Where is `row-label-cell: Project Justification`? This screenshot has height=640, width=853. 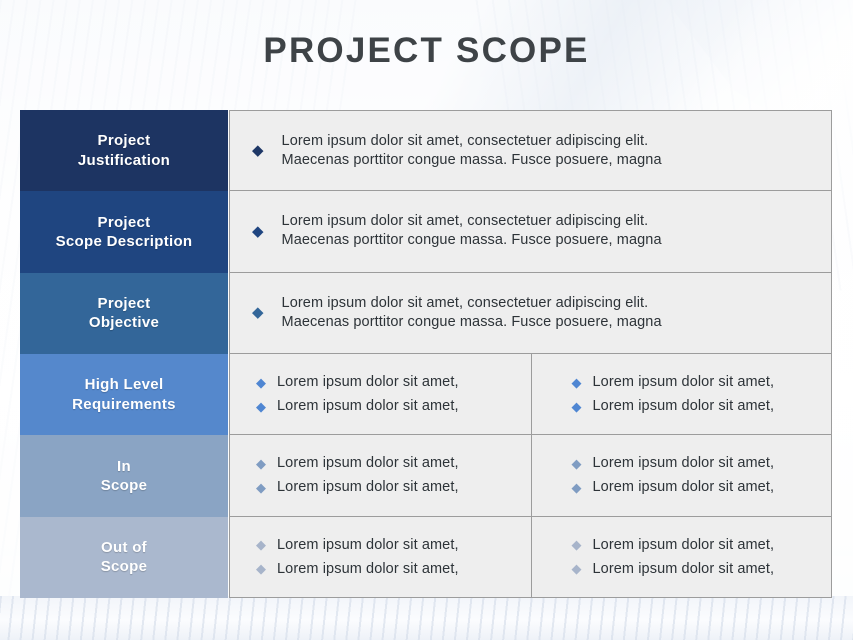
row-label-cell: Project Justification is located at coordinates (124, 151).